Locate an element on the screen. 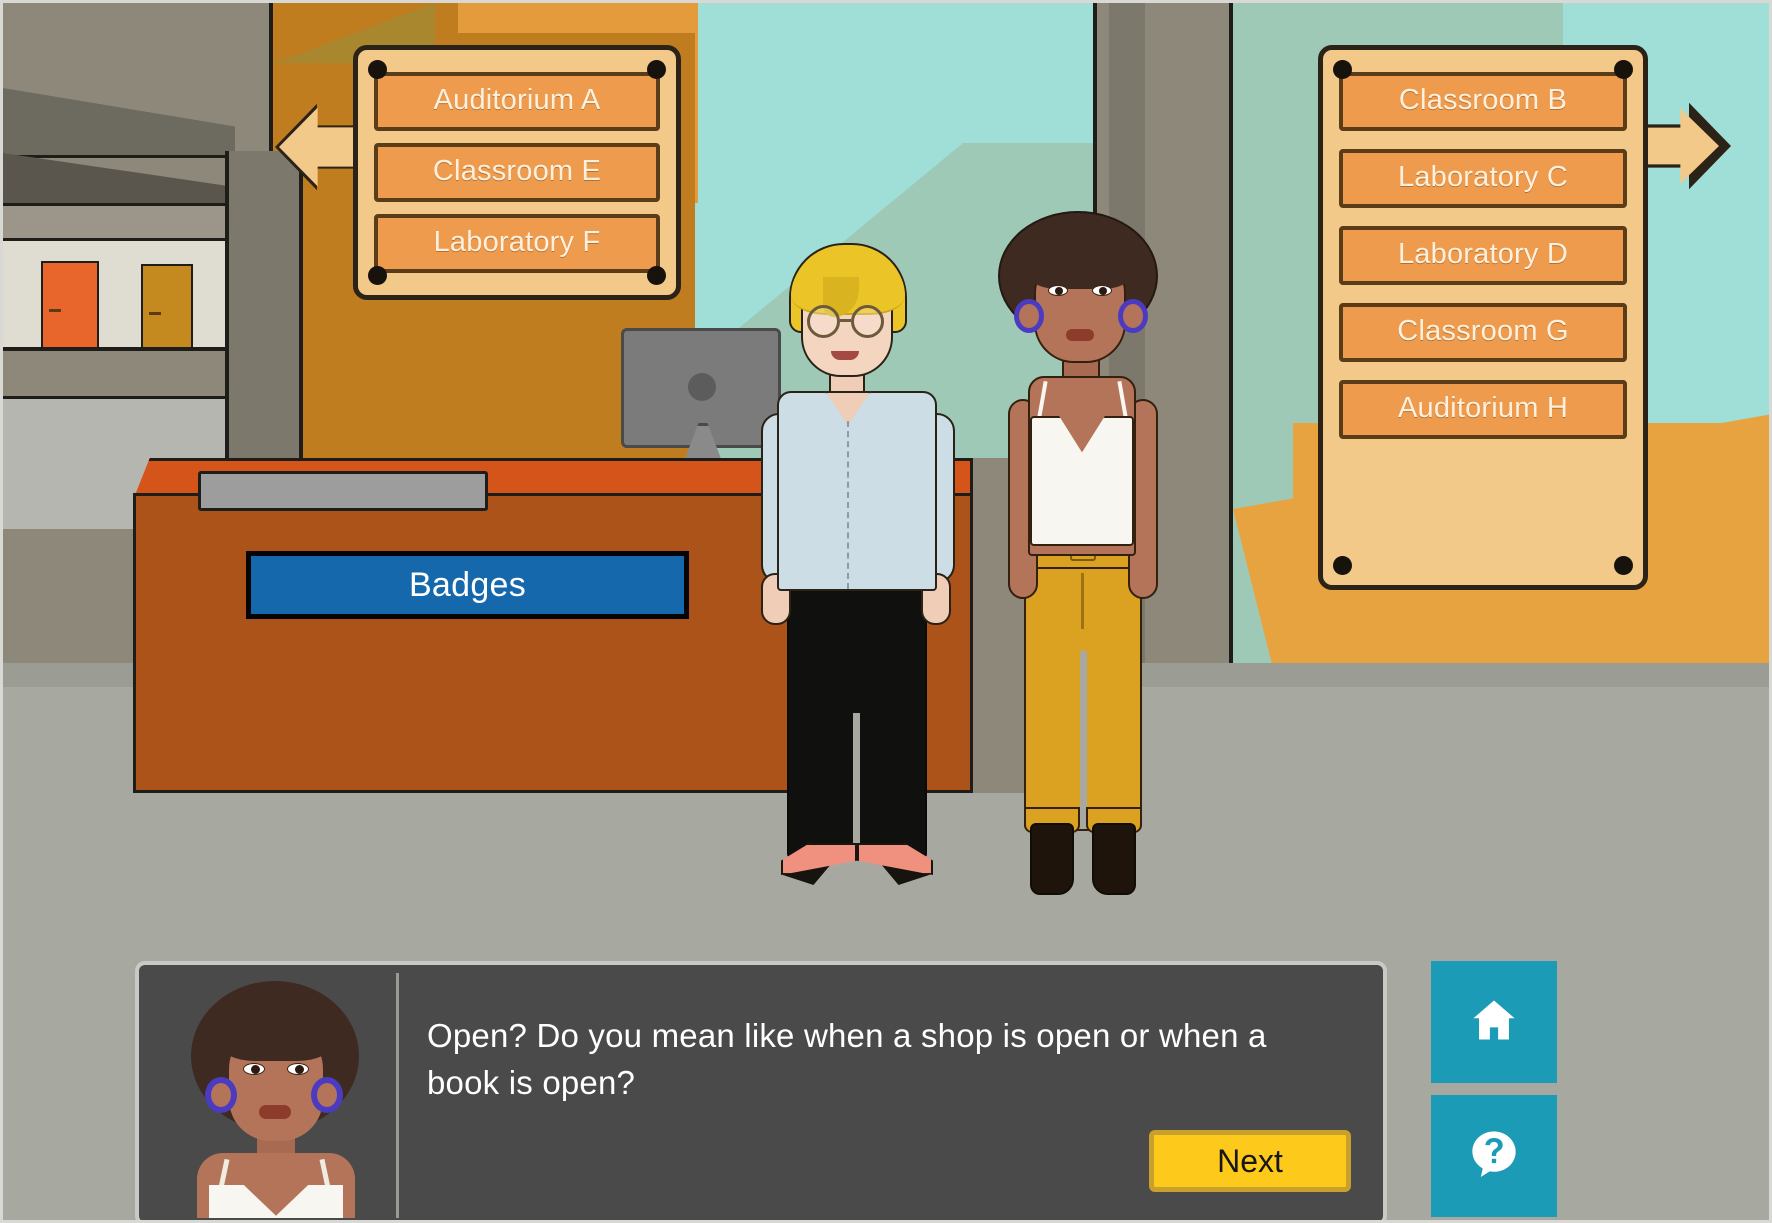  glasses-lens-left-icon is located at coordinates (823, 321).